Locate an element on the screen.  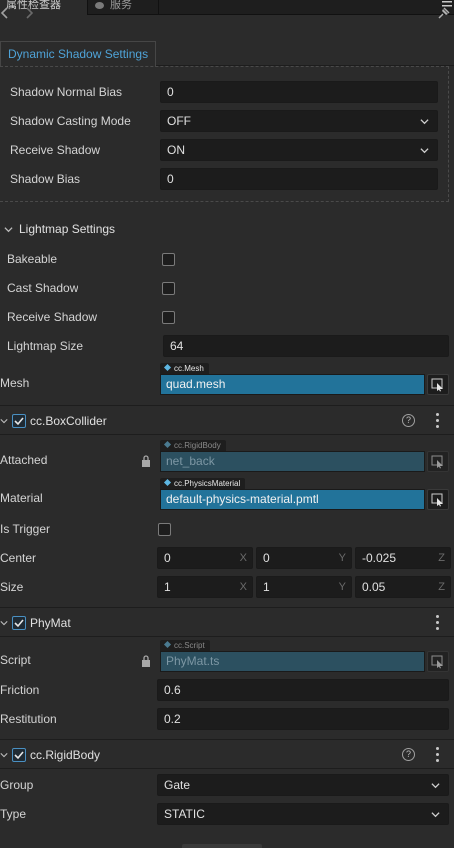
receive-shadow-checkbox is located at coordinates (168, 317).